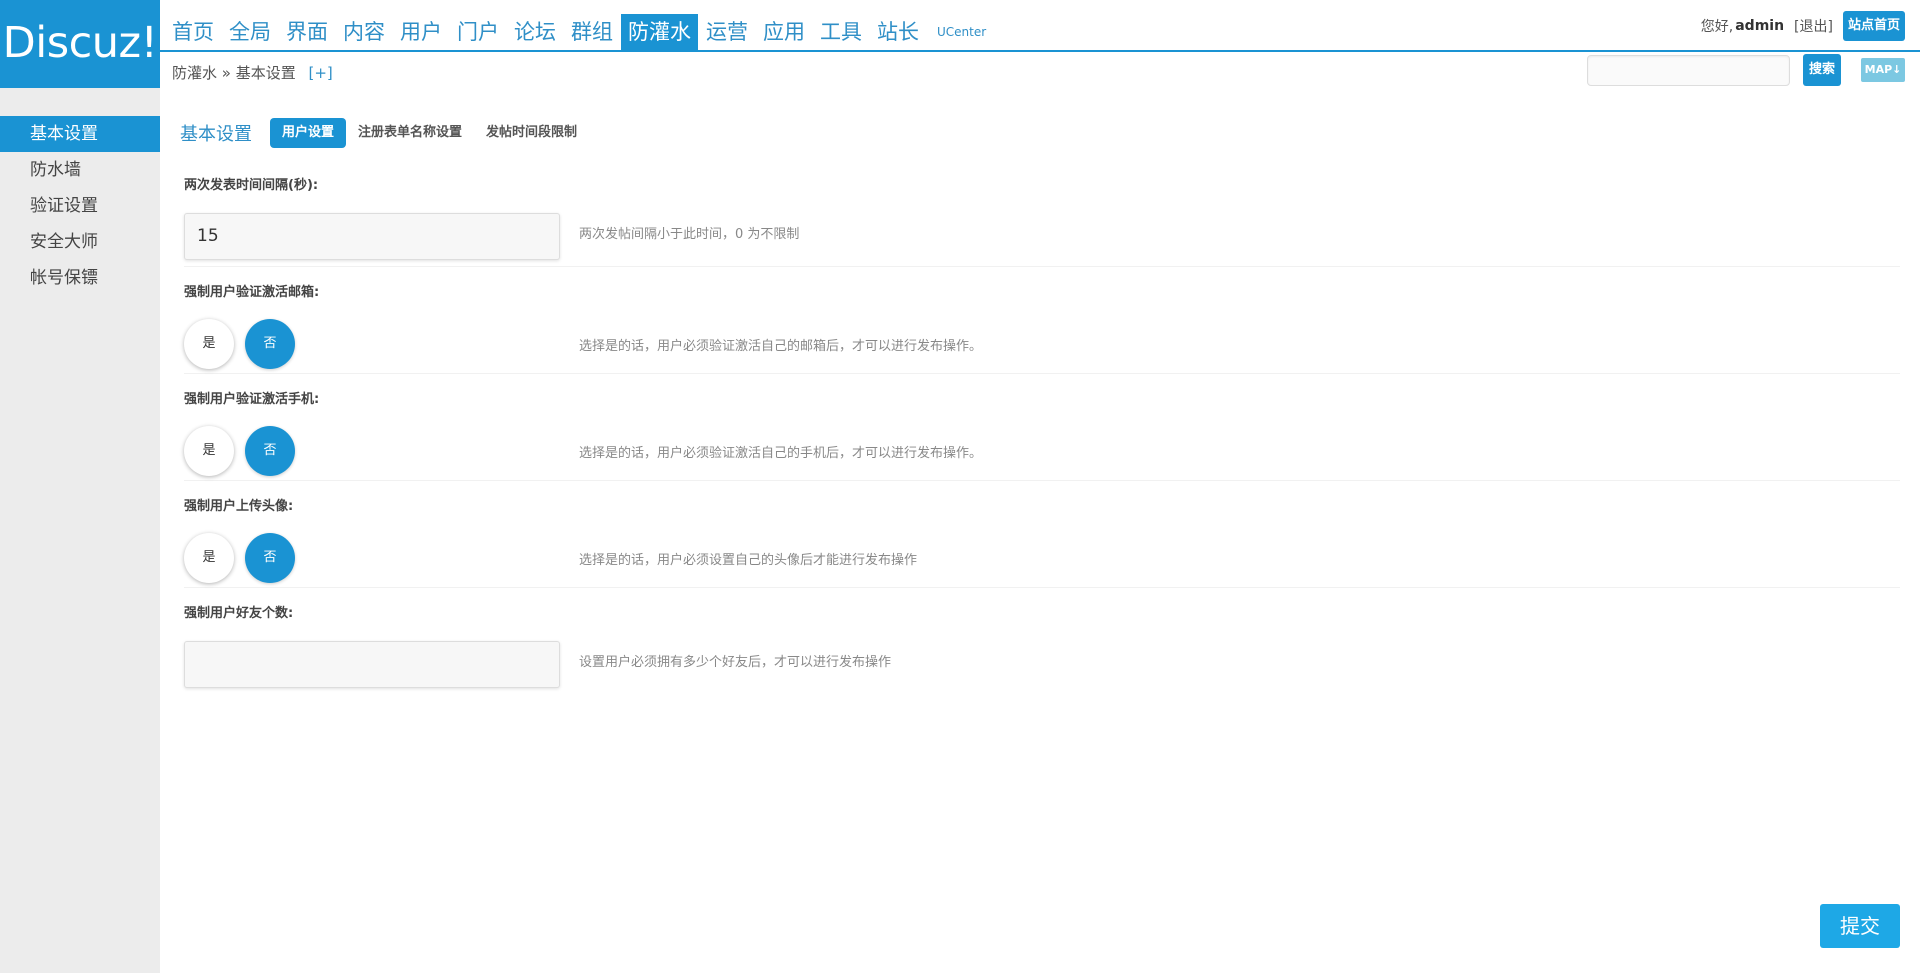 The width and height of the screenshot is (1920, 973). What do you see at coordinates (239, 613) in the screenshot?
I see `field-label: 强制用户好友个数:` at bounding box center [239, 613].